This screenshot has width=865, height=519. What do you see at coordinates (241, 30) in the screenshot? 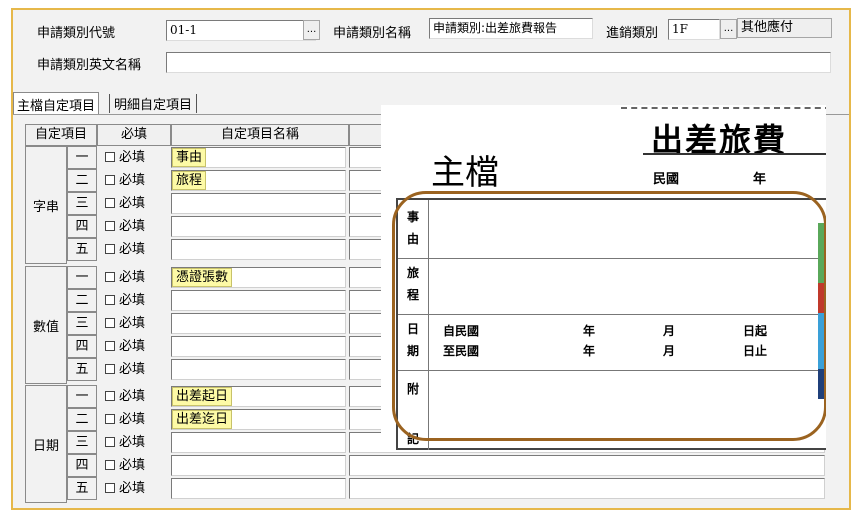
I see `type-code-input: 01-1` at bounding box center [241, 30].